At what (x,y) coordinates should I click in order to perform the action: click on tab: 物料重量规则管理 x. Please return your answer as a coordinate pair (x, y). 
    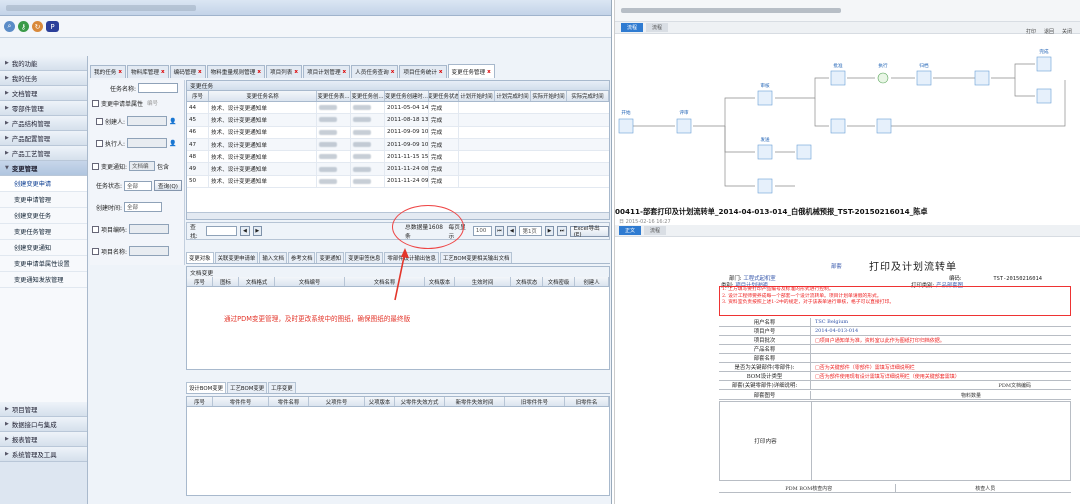
    Looking at the image, I should click on (235, 71).